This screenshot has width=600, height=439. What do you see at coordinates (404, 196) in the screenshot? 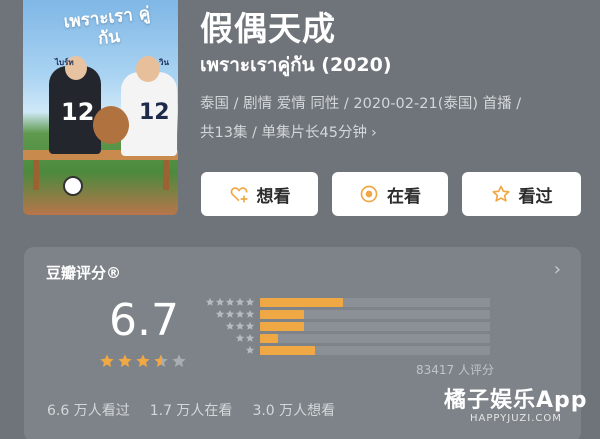
I see `watching-label: 在看` at bounding box center [404, 196].